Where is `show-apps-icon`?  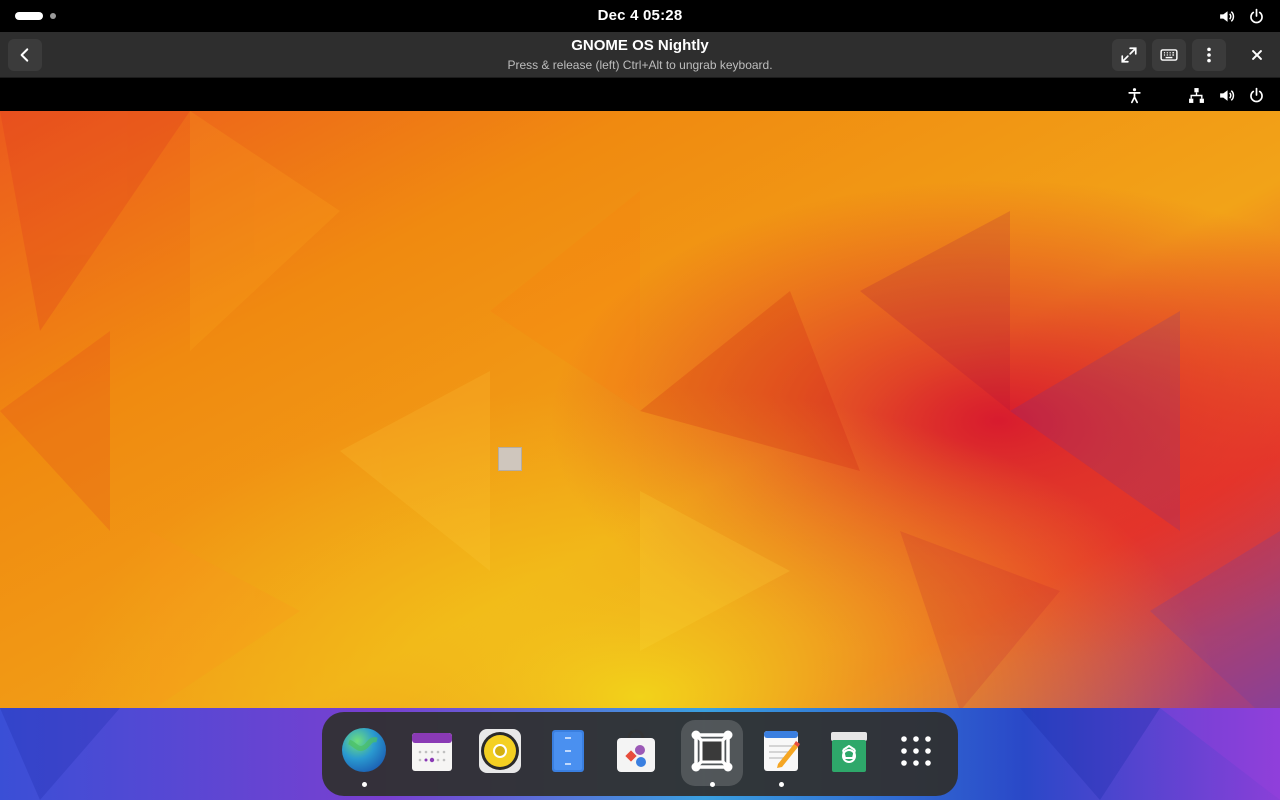
show-apps-icon is located at coordinates (916, 751).